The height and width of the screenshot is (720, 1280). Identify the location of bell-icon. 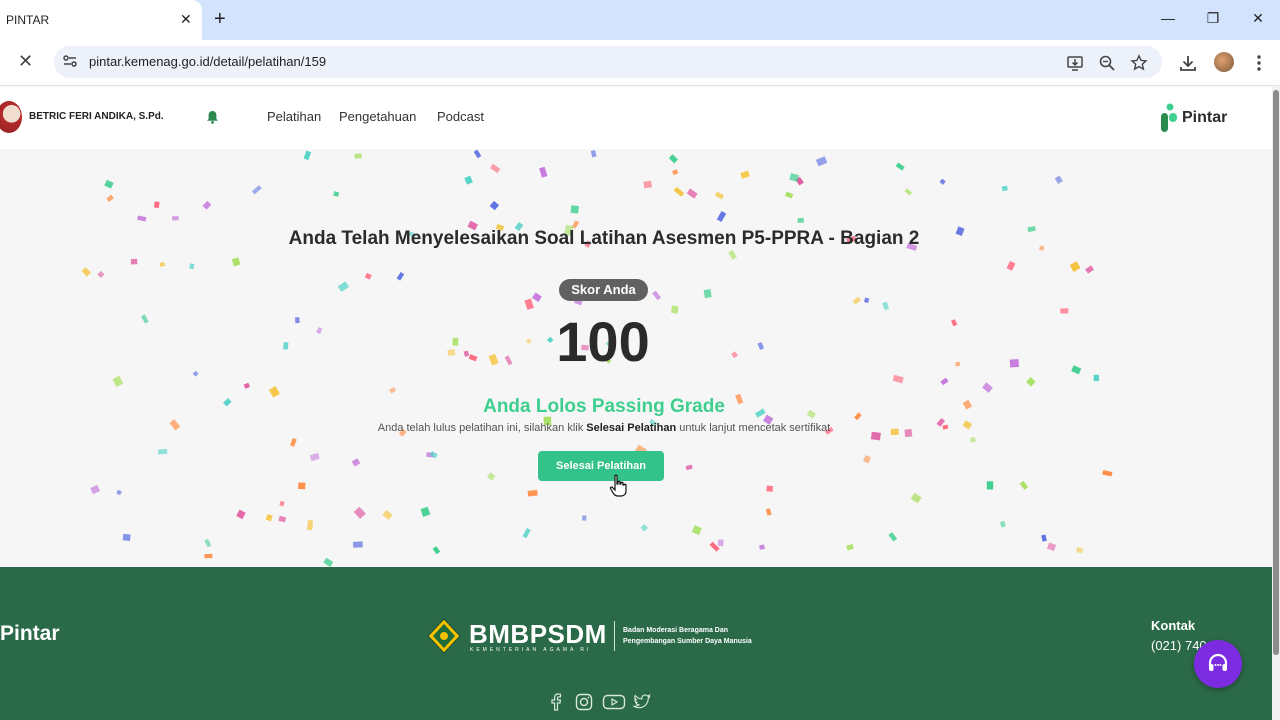
(212, 117).